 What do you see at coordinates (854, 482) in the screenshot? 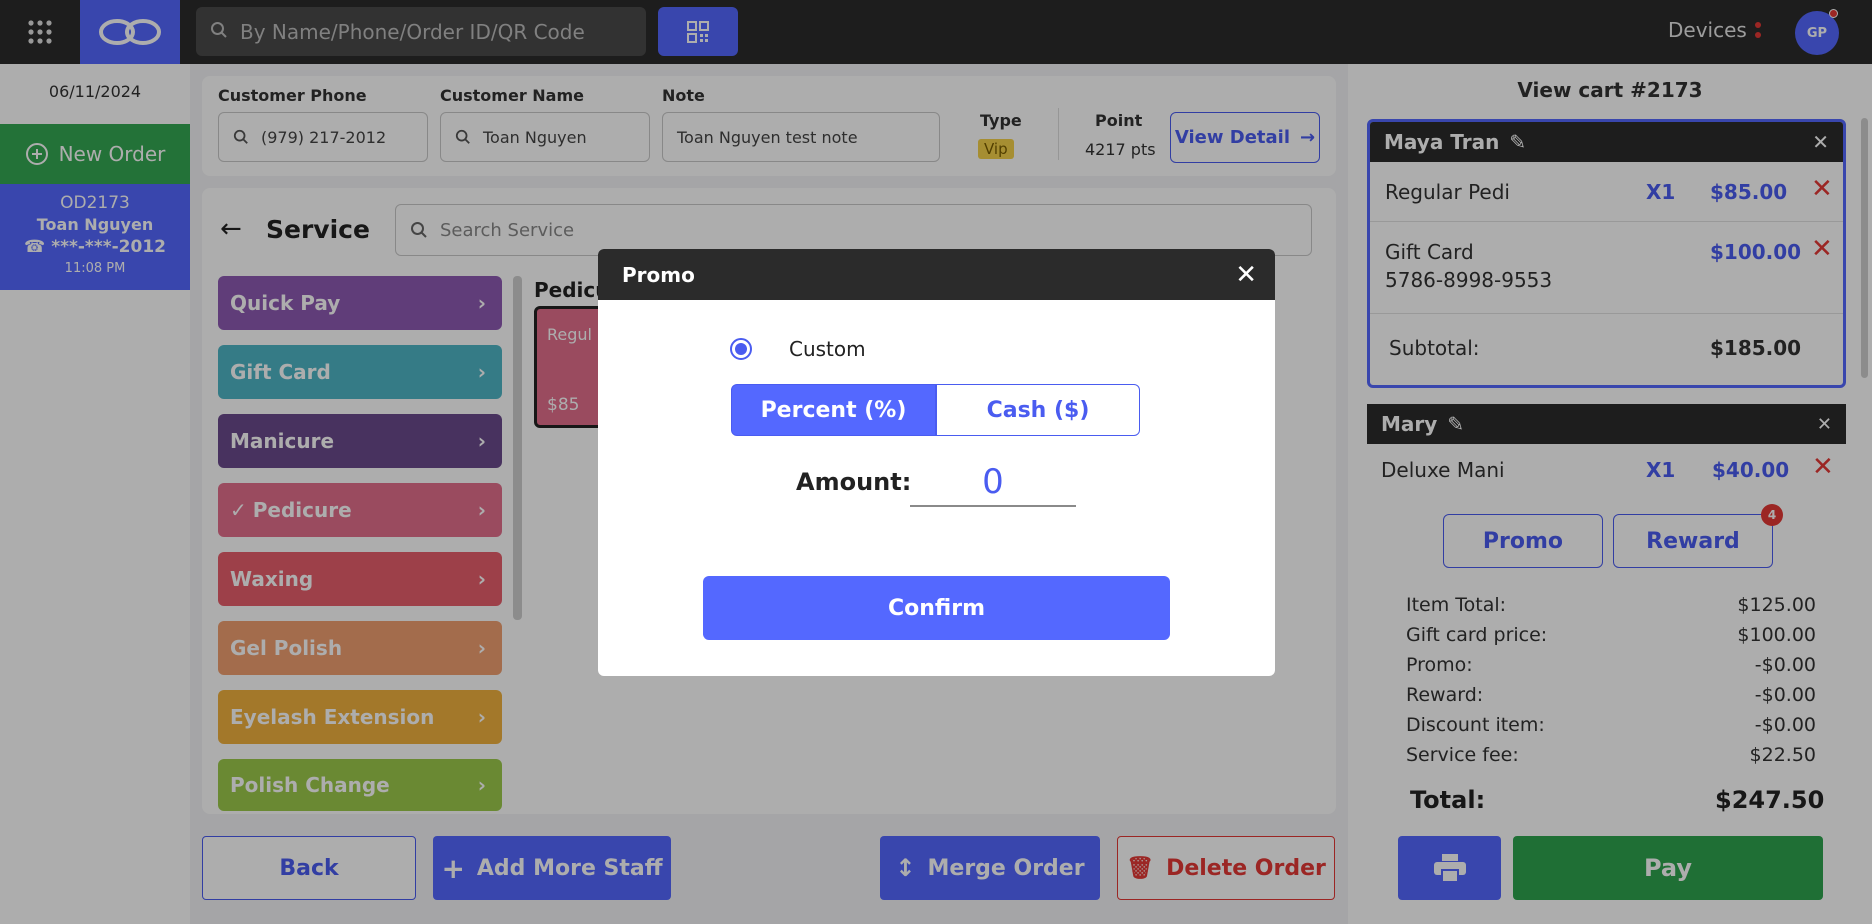
I see `amount-label: Amount:` at bounding box center [854, 482].